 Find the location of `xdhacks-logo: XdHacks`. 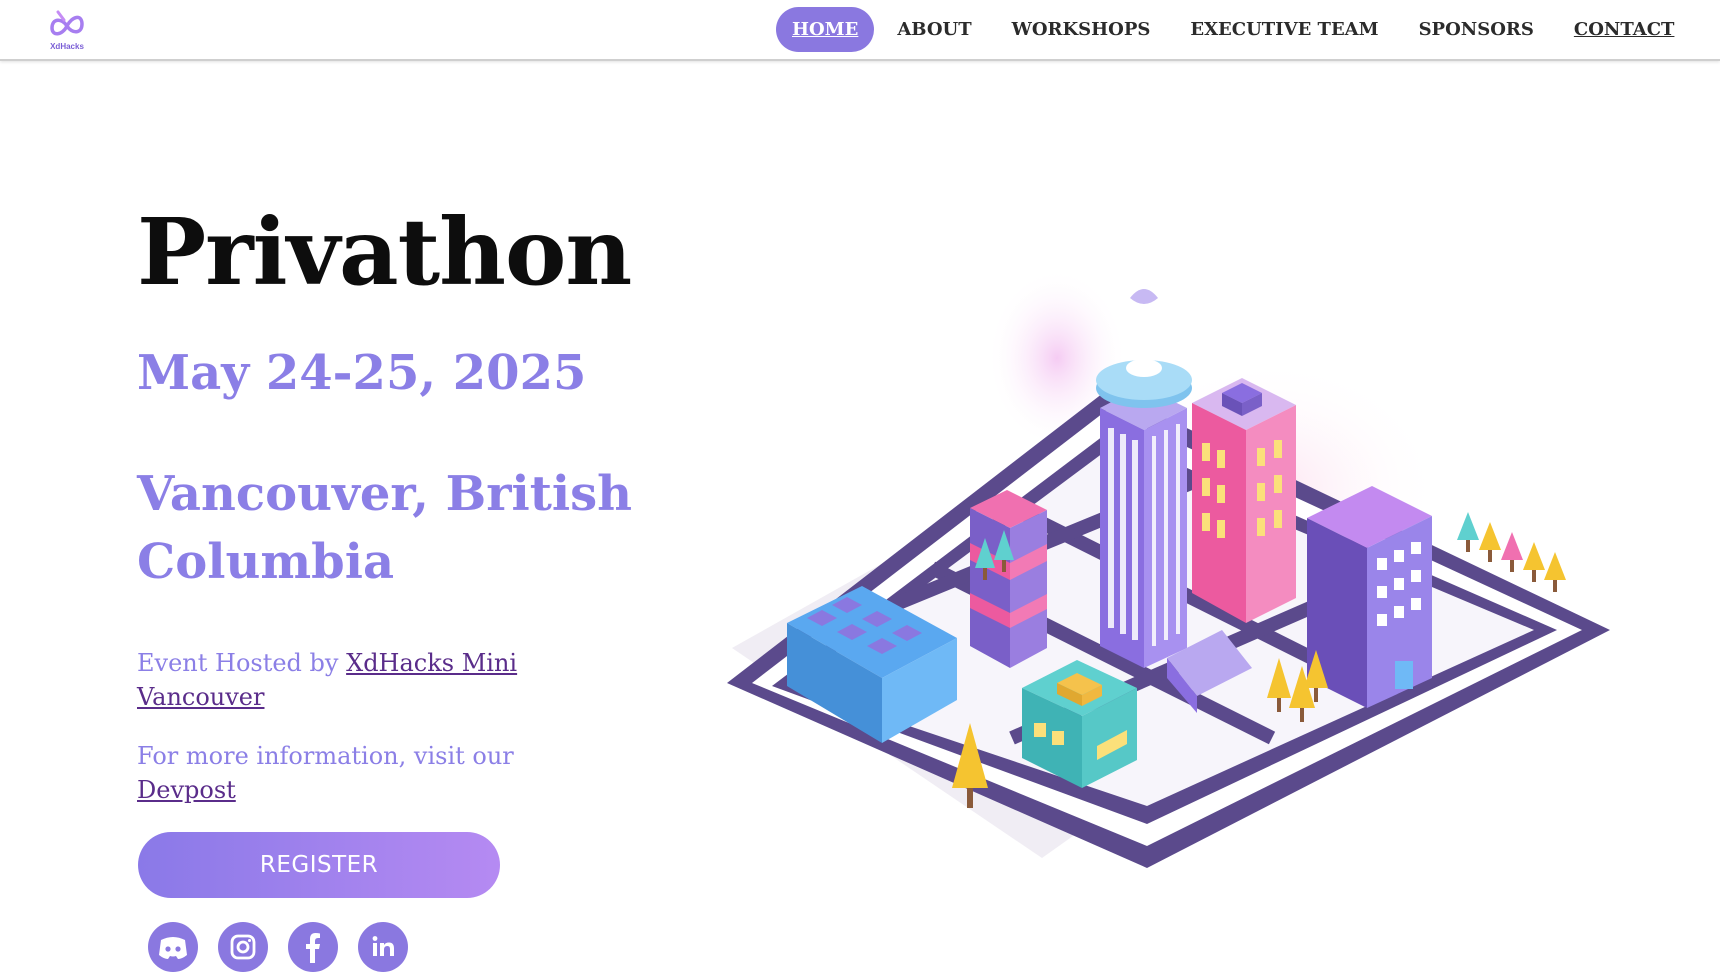

xdhacks-logo: XdHacks is located at coordinates (67, 30).